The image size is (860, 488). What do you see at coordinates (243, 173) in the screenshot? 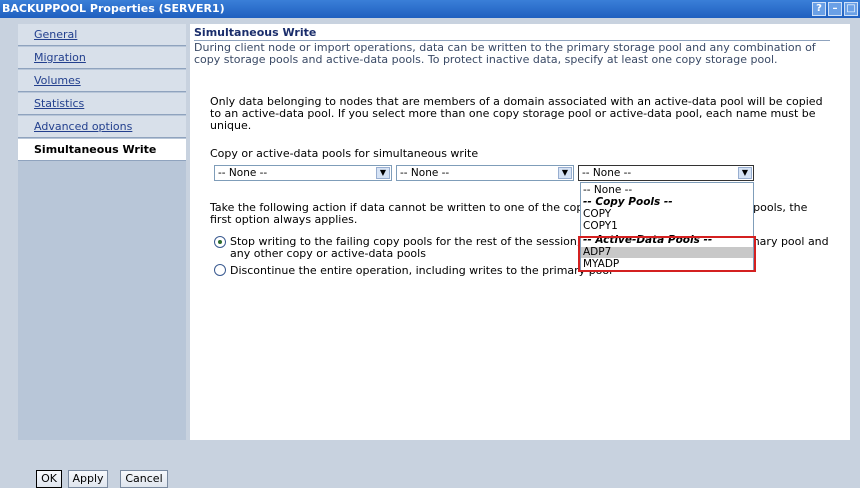
I see `pool-select-1-value: -- None --` at bounding box center [243, 173].